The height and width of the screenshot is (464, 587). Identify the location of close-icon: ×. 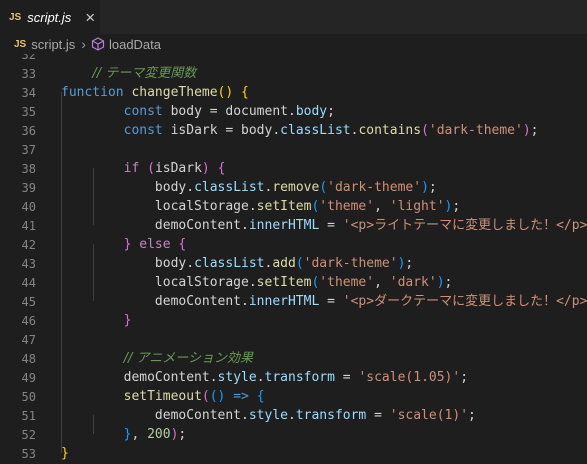
(90, 17).